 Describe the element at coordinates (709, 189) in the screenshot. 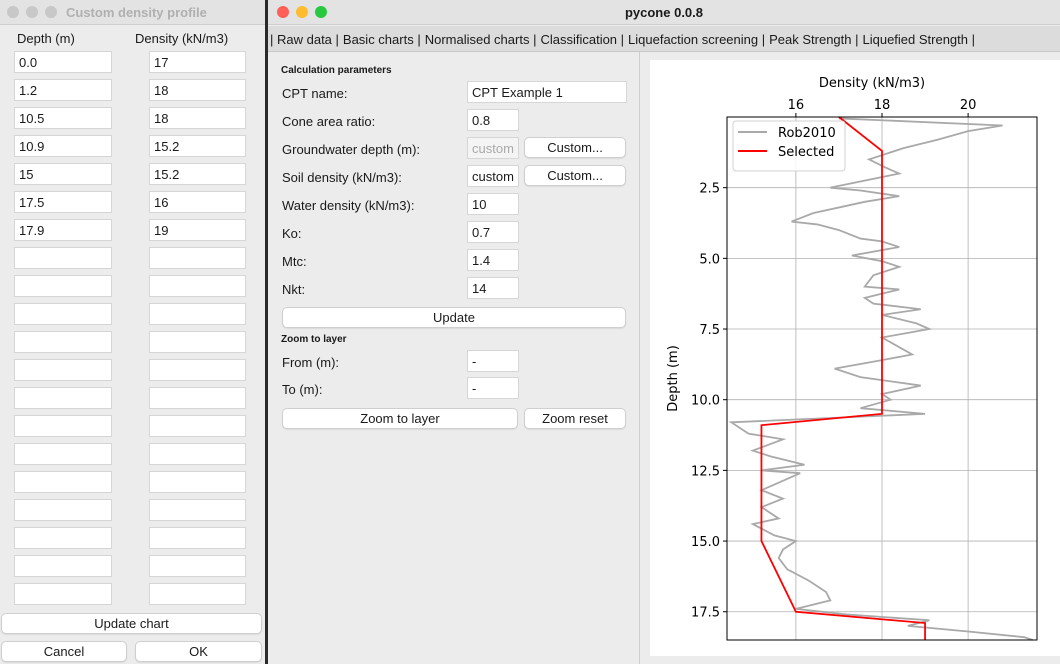

I see `y-tick-label: 2.5` at that location.